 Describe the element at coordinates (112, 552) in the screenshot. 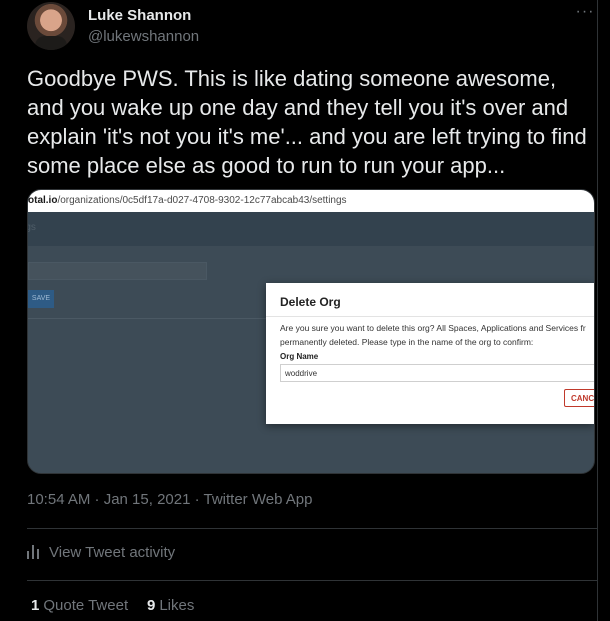

I see `activity-label: View Tweet activity` at that location.